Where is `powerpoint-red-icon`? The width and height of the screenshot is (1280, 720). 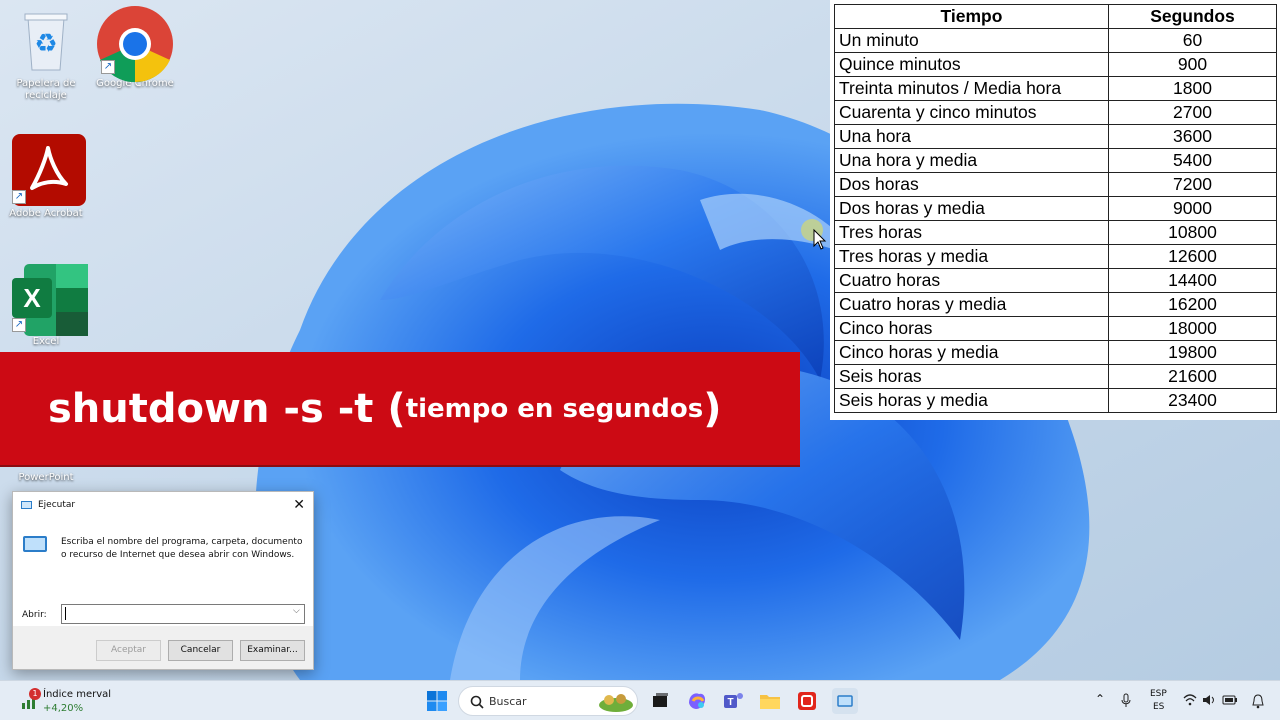 powerpoint-red-icon is located at coordinates (807, 701).